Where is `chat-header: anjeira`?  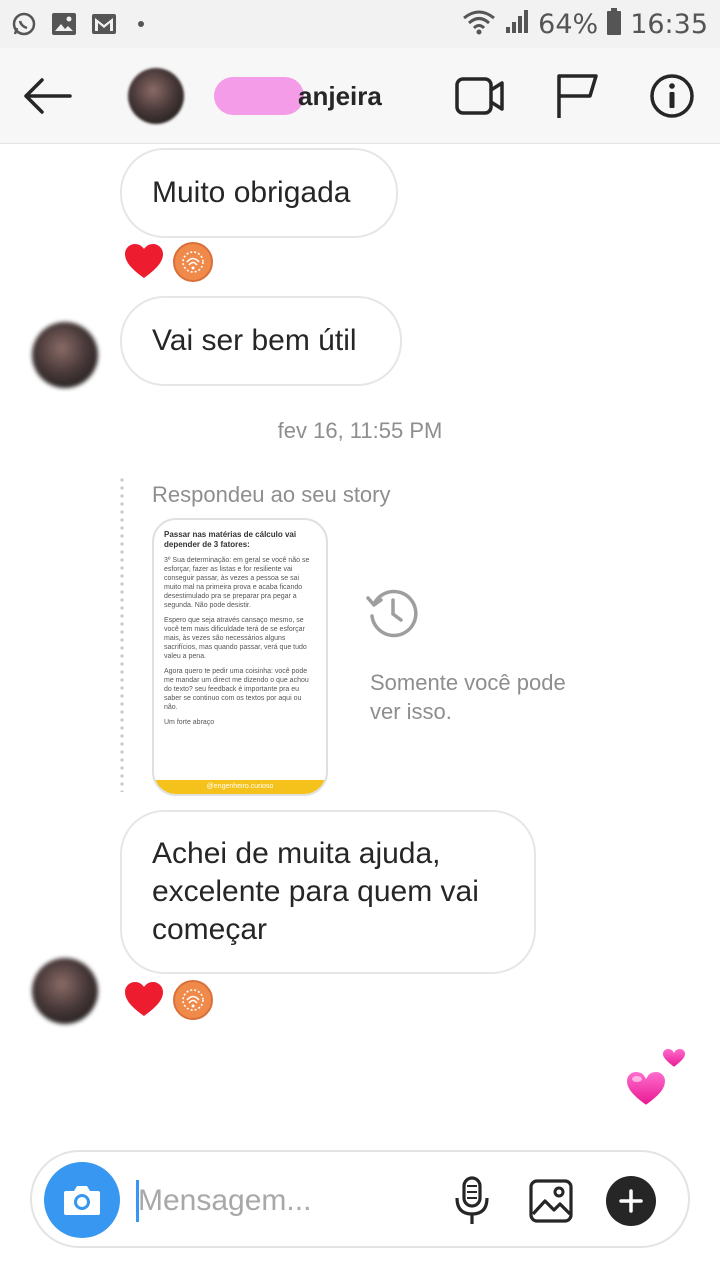 chat-header: anjeira is located at coordinates (360, 96).